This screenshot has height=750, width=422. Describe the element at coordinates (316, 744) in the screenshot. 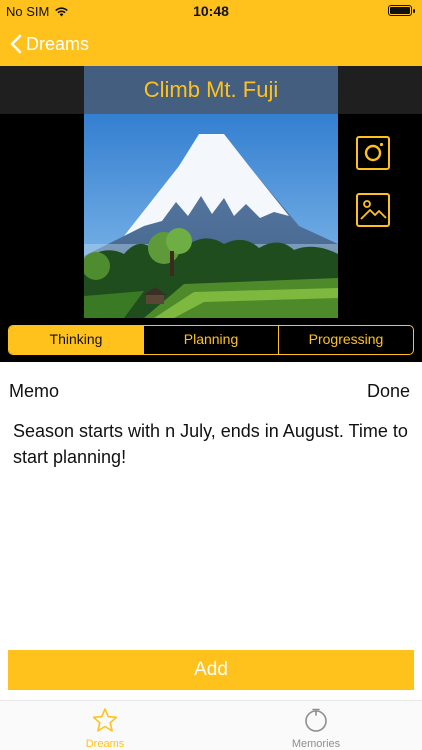

I see `tab-memories-label: Memories` at that location.